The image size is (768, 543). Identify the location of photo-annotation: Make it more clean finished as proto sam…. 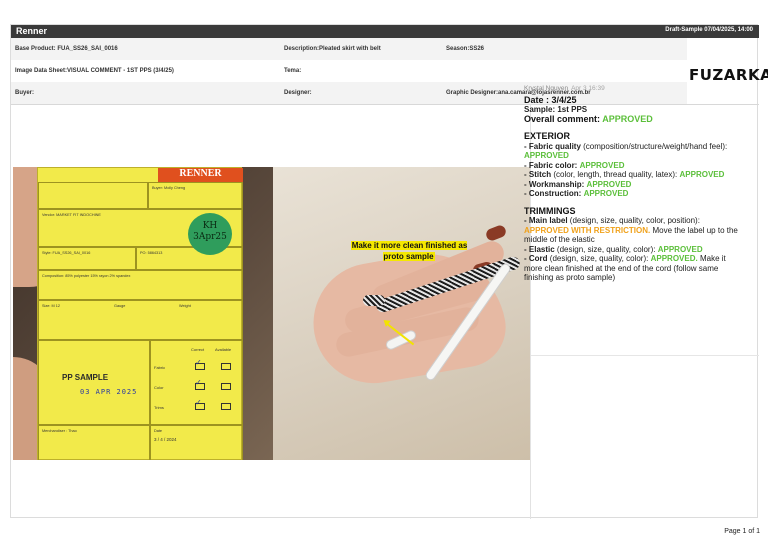
(409, 251).